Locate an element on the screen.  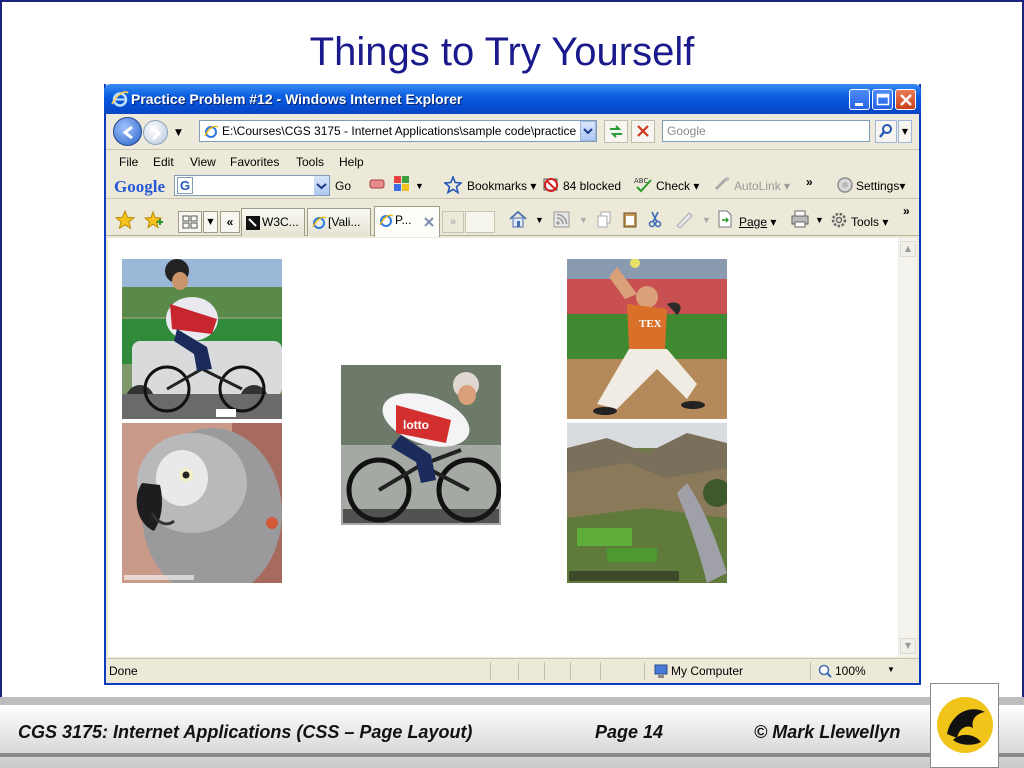
ucf-logo is located at coordinates (964, 725).